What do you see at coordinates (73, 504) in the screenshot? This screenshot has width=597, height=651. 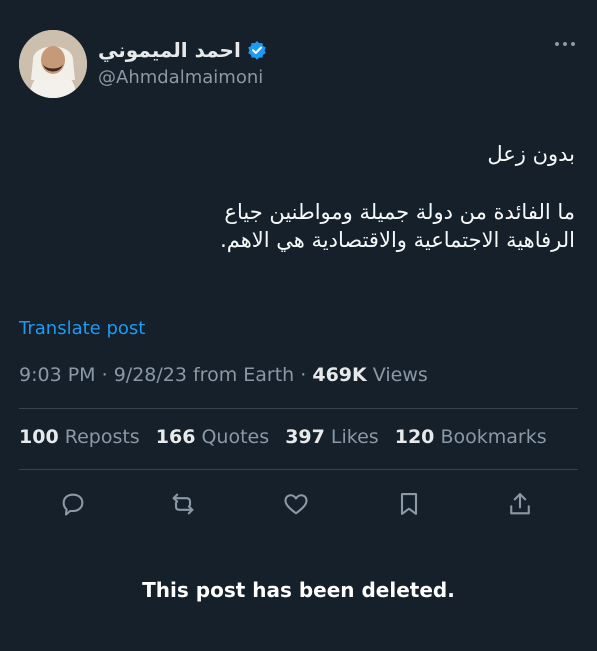 I see `reply-icon` at bounding box center [73, 504].